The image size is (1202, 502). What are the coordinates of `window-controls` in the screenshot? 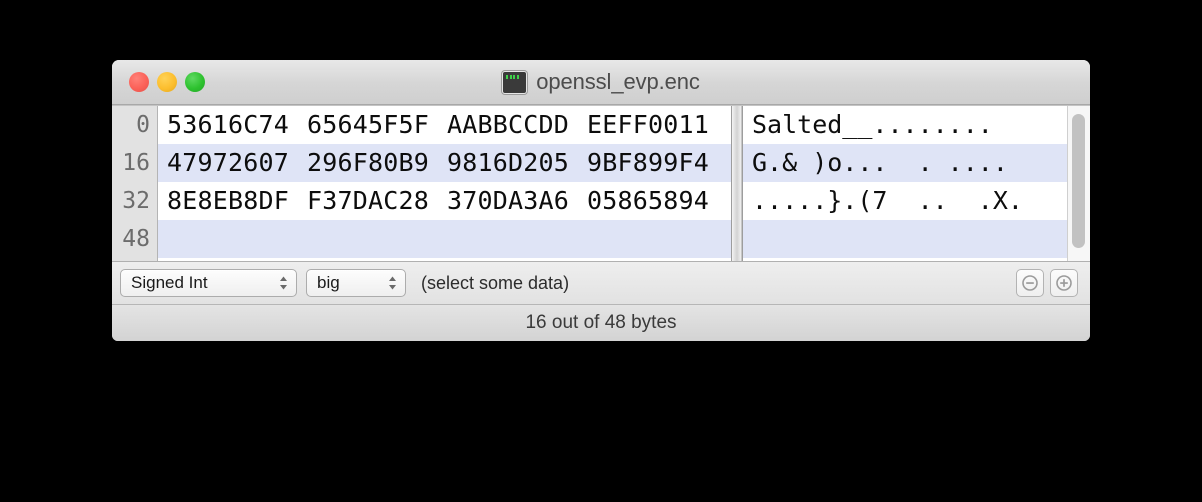 It's located at (167, 82).